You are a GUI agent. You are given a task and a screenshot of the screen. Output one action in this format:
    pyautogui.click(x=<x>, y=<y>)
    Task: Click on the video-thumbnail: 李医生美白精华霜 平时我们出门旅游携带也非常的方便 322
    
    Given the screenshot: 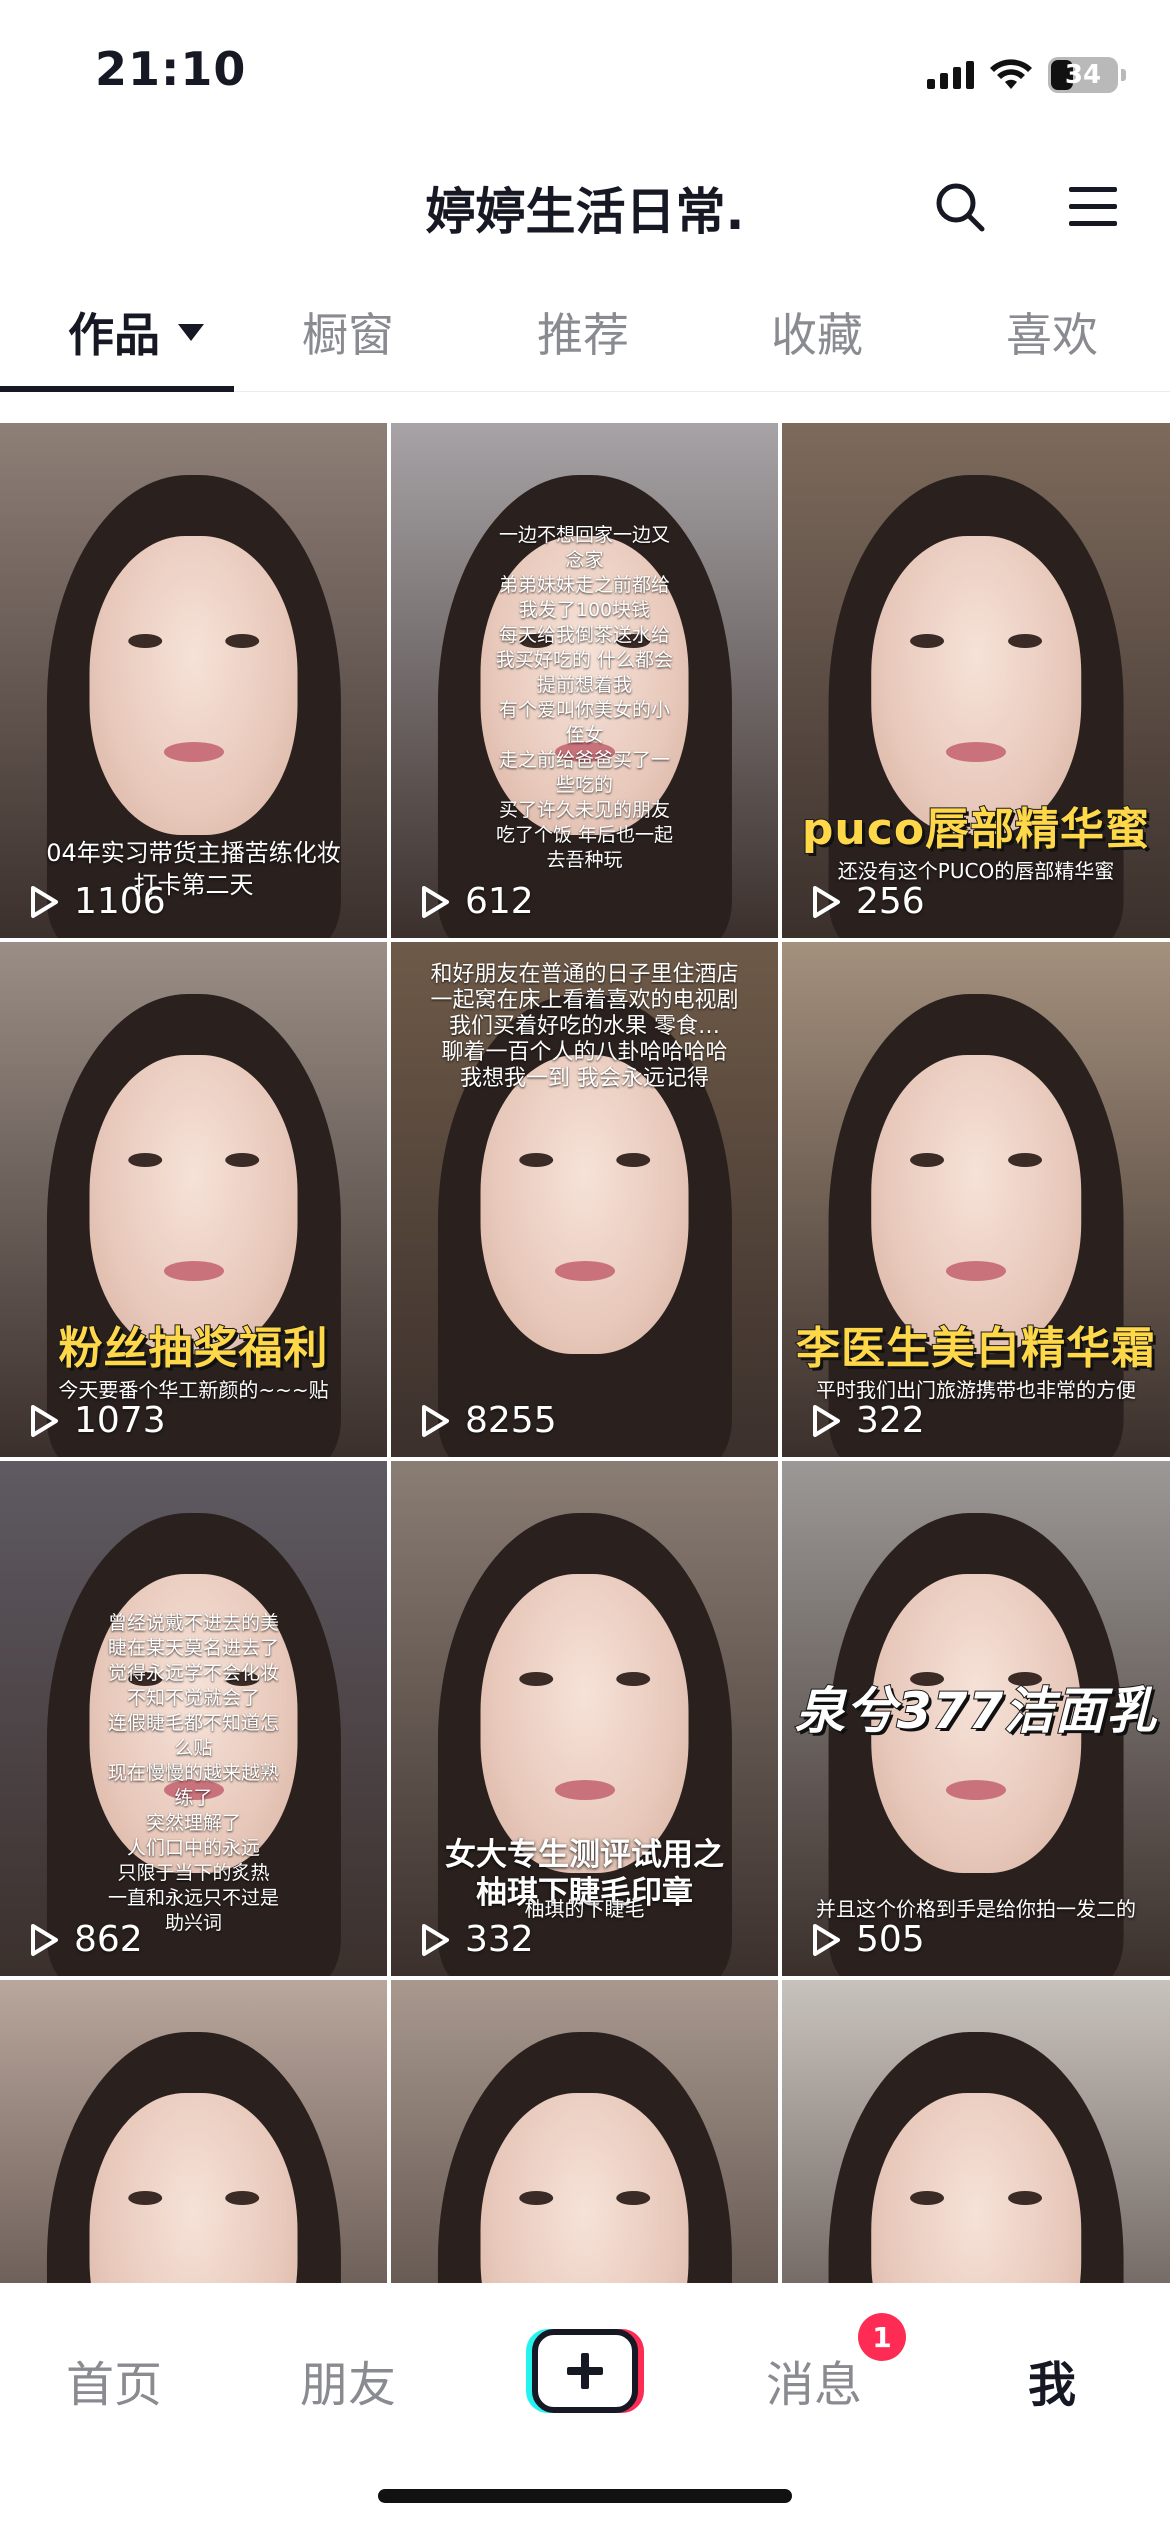 What is the action you would take?
    pyautogui.click(x=976, y=1199)
    